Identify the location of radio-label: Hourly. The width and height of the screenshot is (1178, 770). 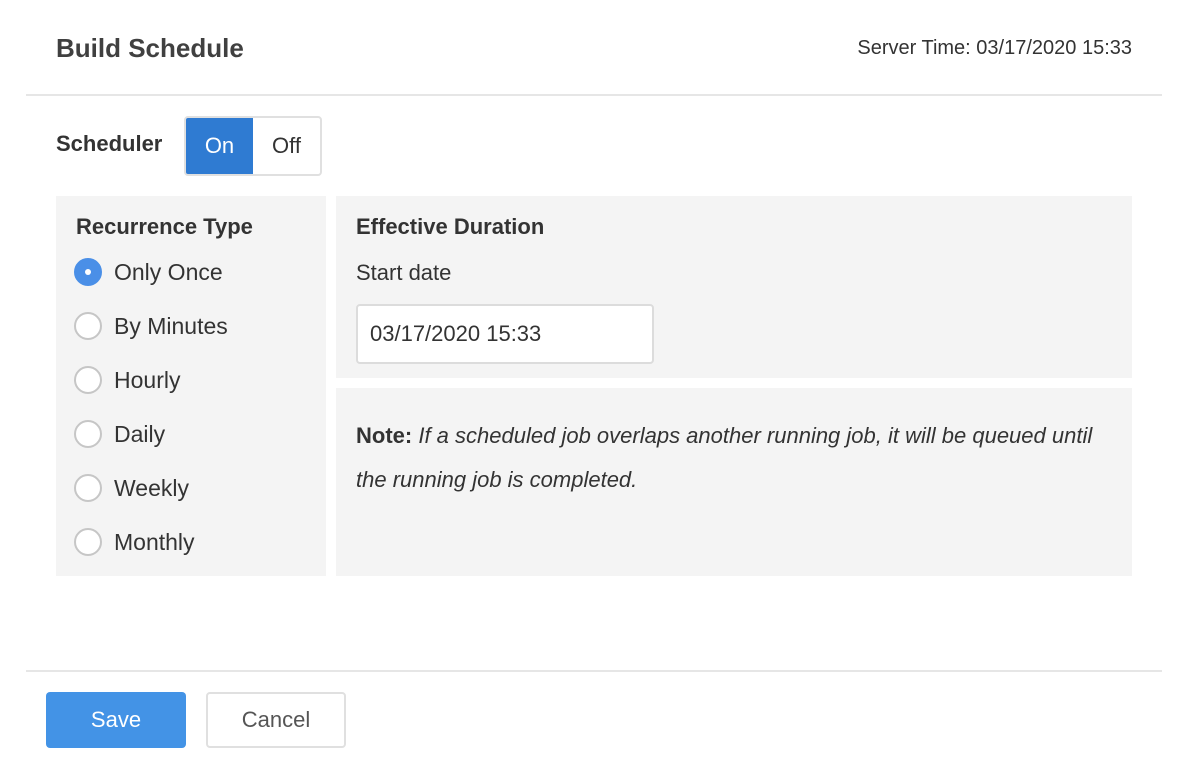
(147, 379).